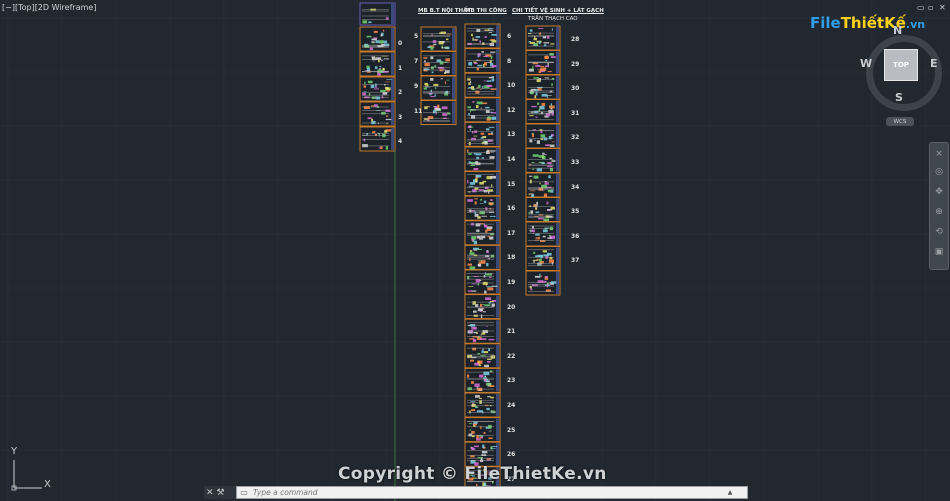  Describe the element at coordinates (511, 405) in the screenshot. I see `sheet-number: 24` at that location.